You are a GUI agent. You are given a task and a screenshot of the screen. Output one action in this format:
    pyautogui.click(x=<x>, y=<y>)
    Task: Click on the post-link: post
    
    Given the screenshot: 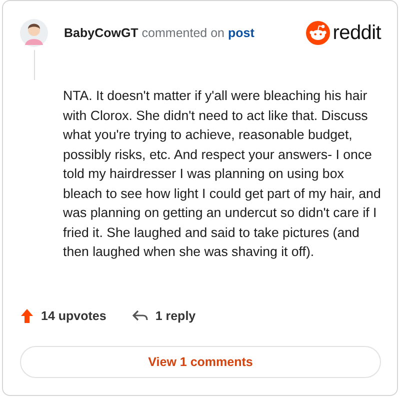 What is the action you would take?
    pyautogui.click(x=241, y=33)
    